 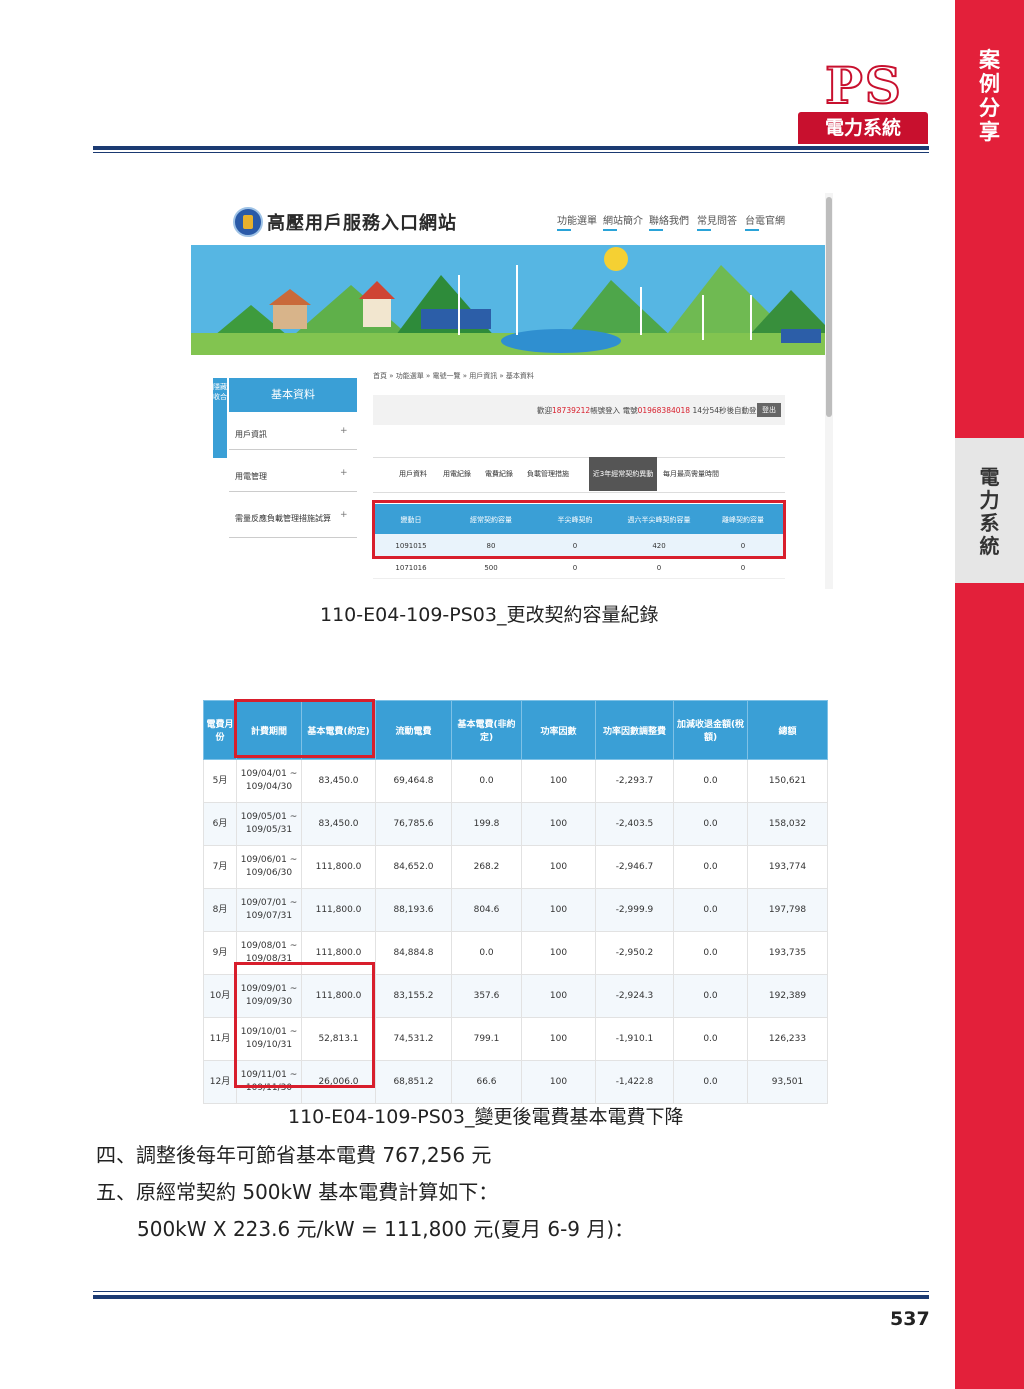 I want to click on highlight-box-header, so click(x=304, y=728).